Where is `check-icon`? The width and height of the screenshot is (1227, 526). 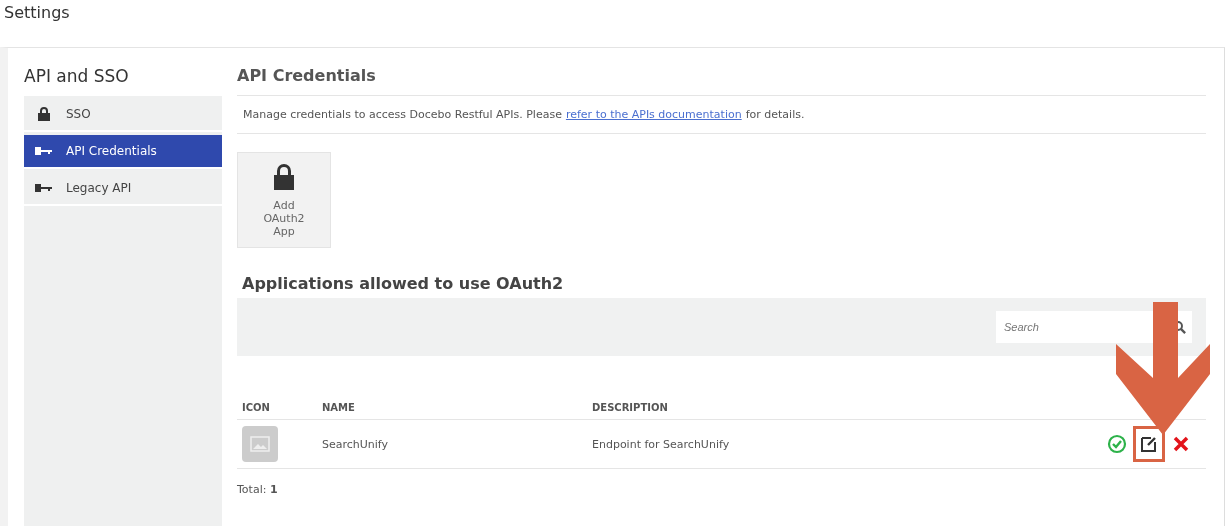
check-icon is located at coordinates (1117, 444).